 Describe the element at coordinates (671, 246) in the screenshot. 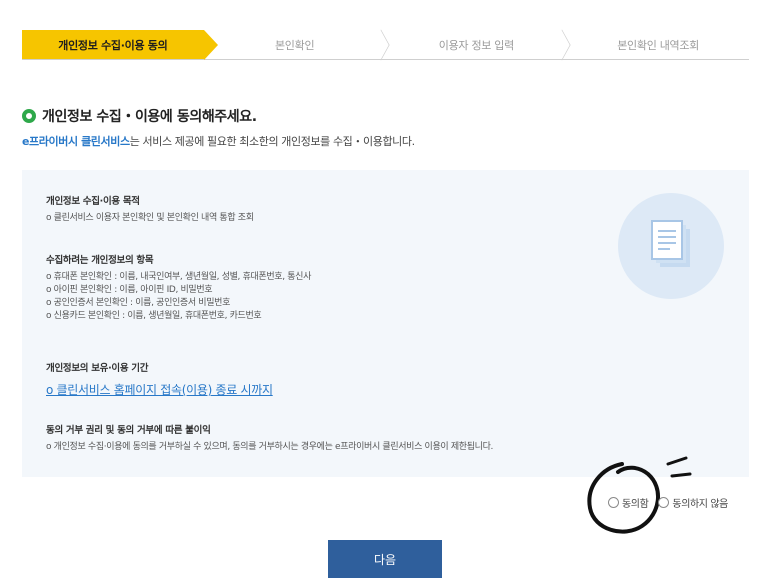

I see `document-icon` at that location.